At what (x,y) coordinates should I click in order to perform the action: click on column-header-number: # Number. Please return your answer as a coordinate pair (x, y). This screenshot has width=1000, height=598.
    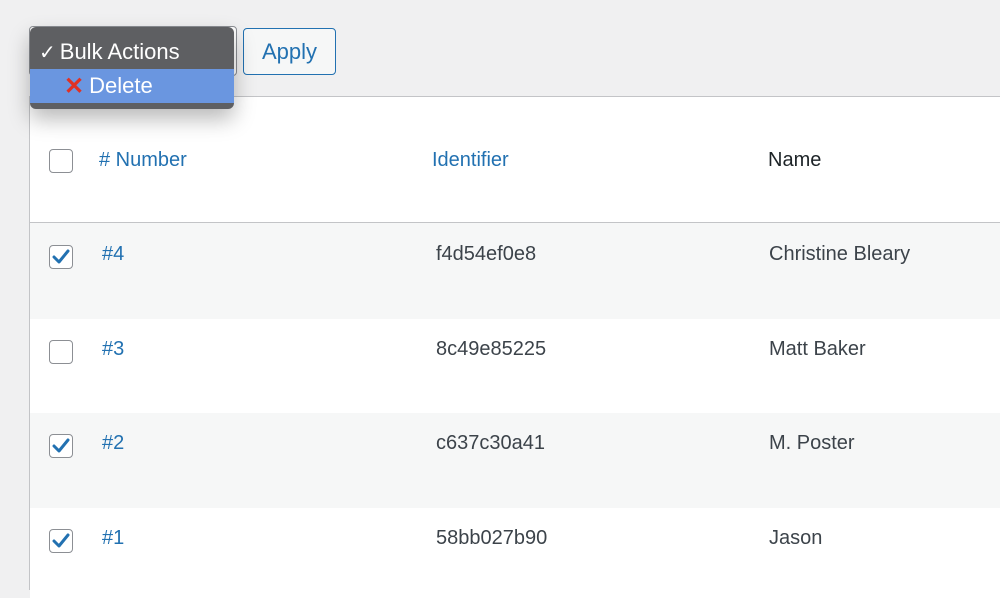
    Looking at the image, I should click on (143, 160).